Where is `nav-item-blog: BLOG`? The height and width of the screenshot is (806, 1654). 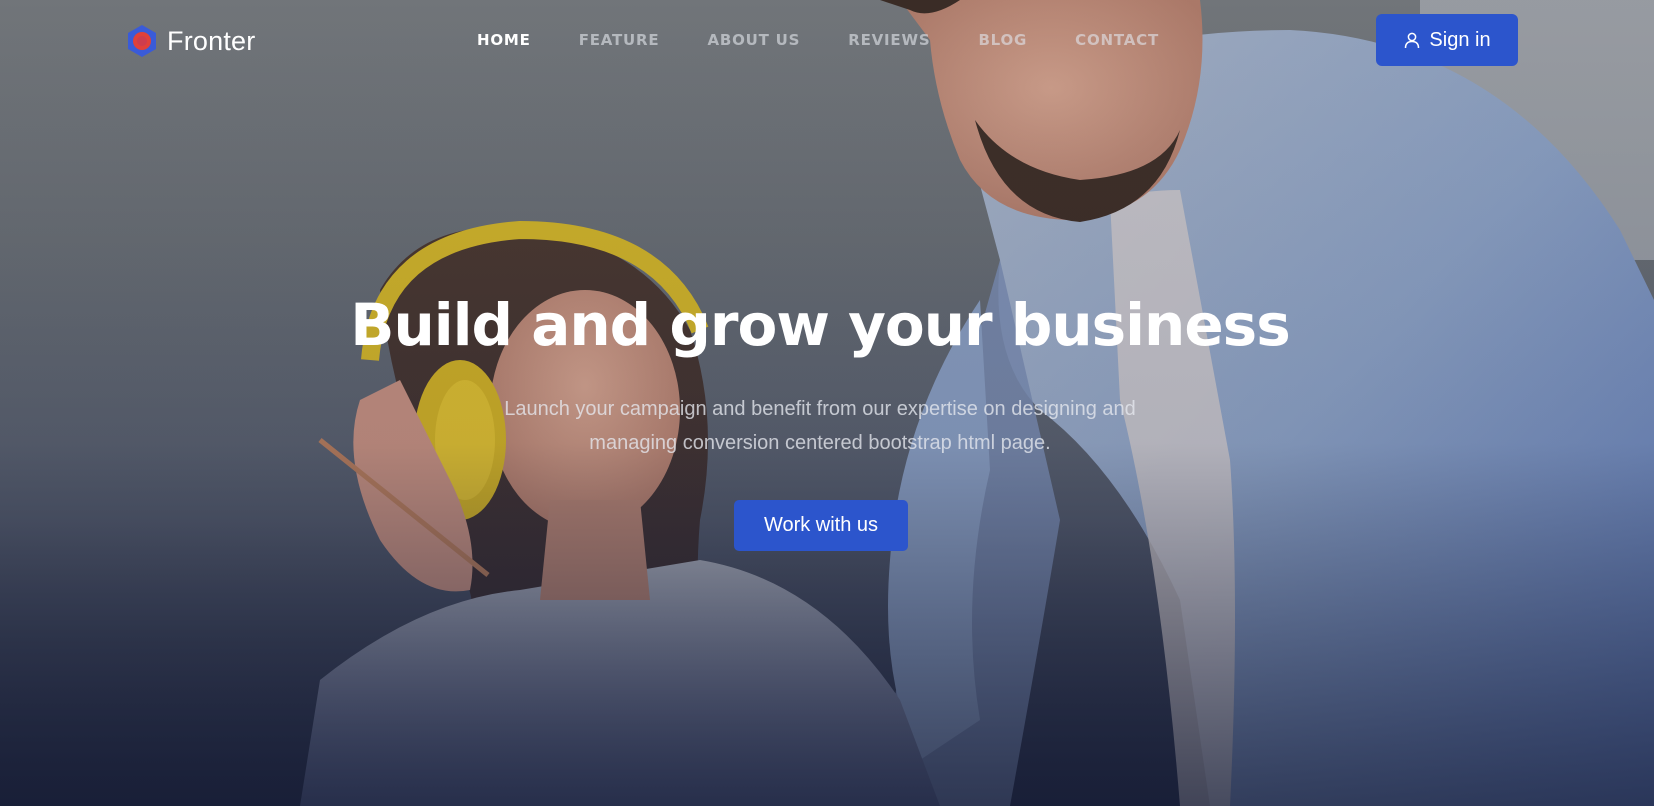
nav-item-blog: BLOG is located at coordinates (1002, 40).